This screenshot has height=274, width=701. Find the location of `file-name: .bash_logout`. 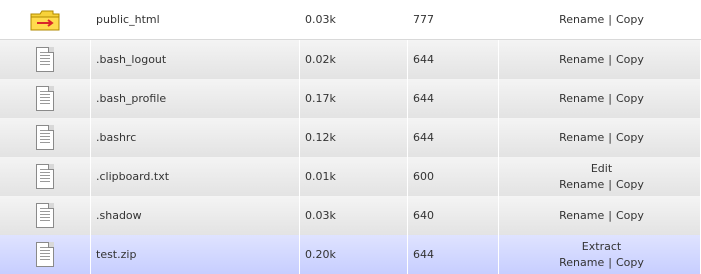

file-name: .bash_logout is located at coordinates (195, 59).